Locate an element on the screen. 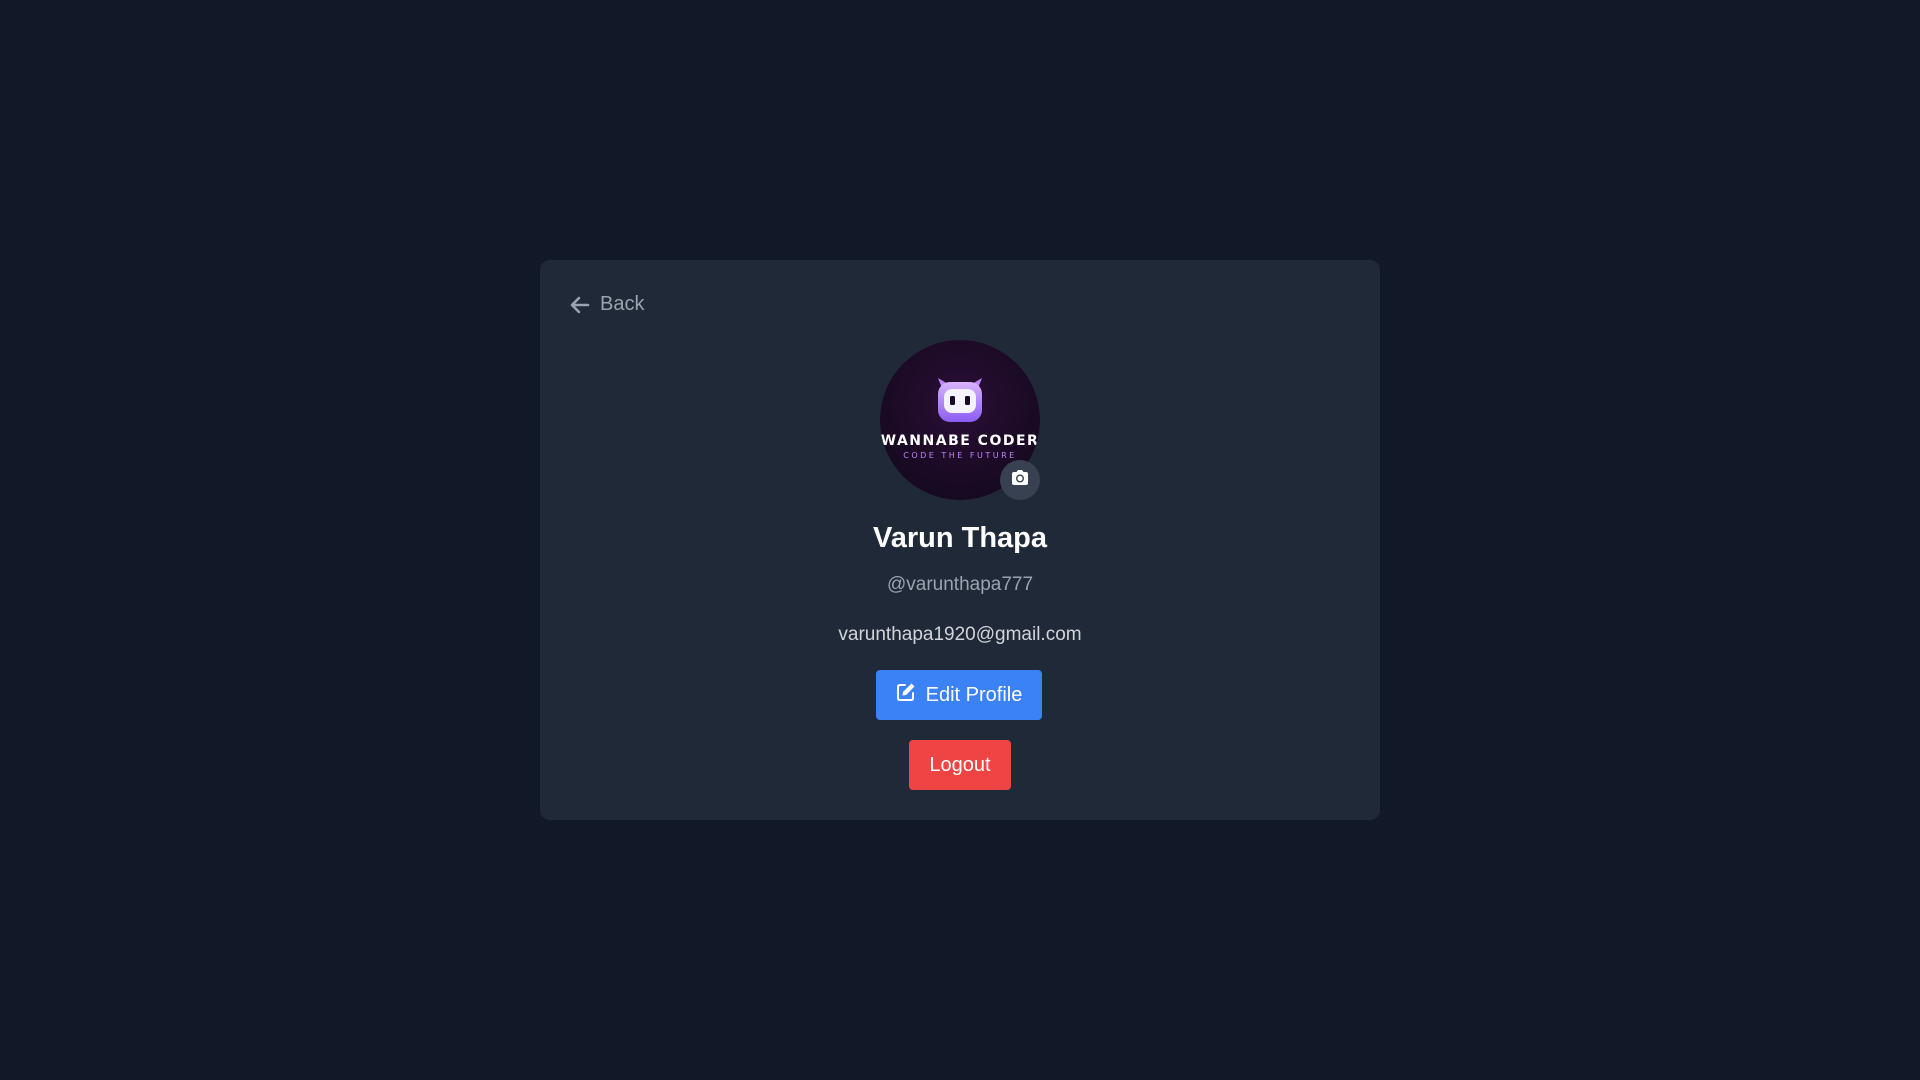 This screenshot has width=1920, height=1080. edit-profile-label: Edit Profile is located at coordinates (974, 694).